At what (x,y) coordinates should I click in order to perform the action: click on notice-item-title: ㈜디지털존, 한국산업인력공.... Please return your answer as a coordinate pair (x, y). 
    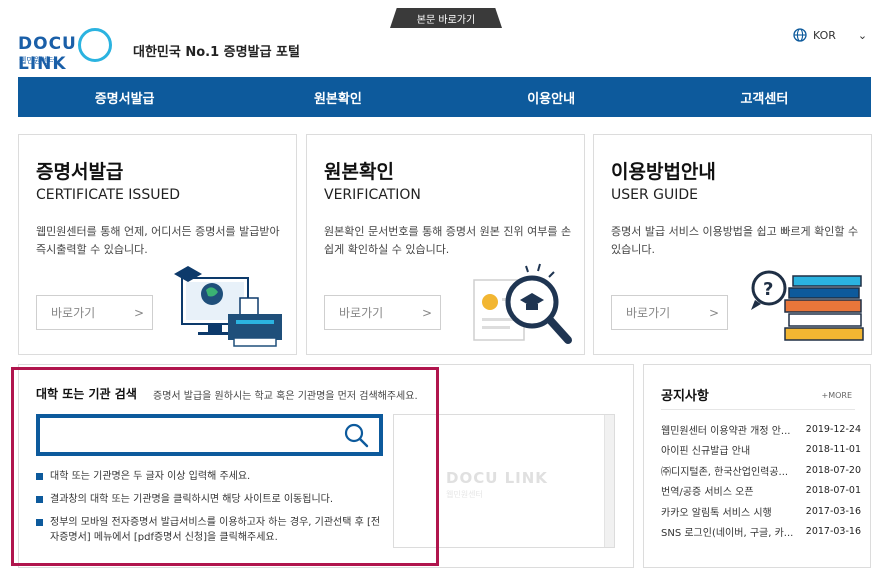
    Looking at the image, I should click on (725, 472).